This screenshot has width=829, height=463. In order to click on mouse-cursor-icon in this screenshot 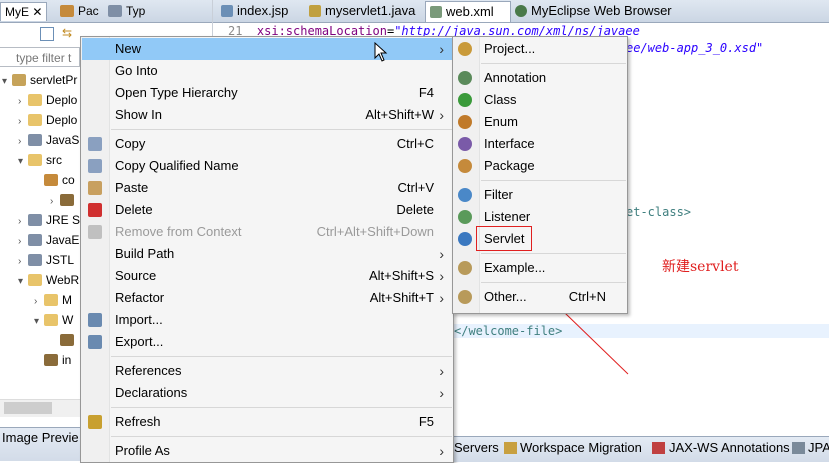, I will do `click(381, 52)`.